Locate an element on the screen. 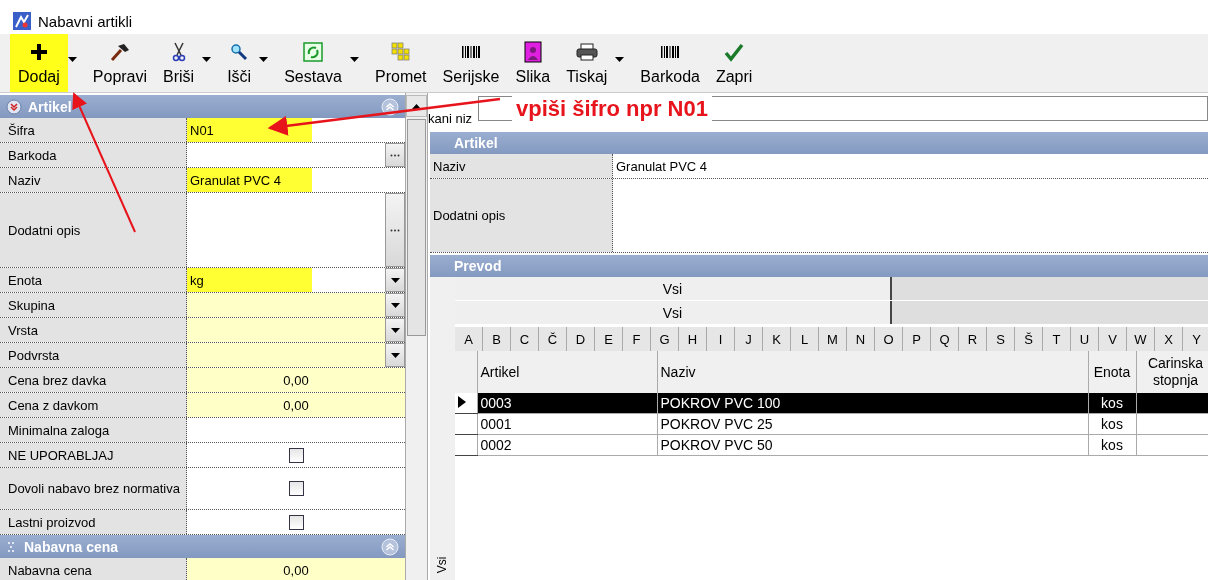 The image size is (1208, 580). recycle-icon is located at coordinates (313, 52).